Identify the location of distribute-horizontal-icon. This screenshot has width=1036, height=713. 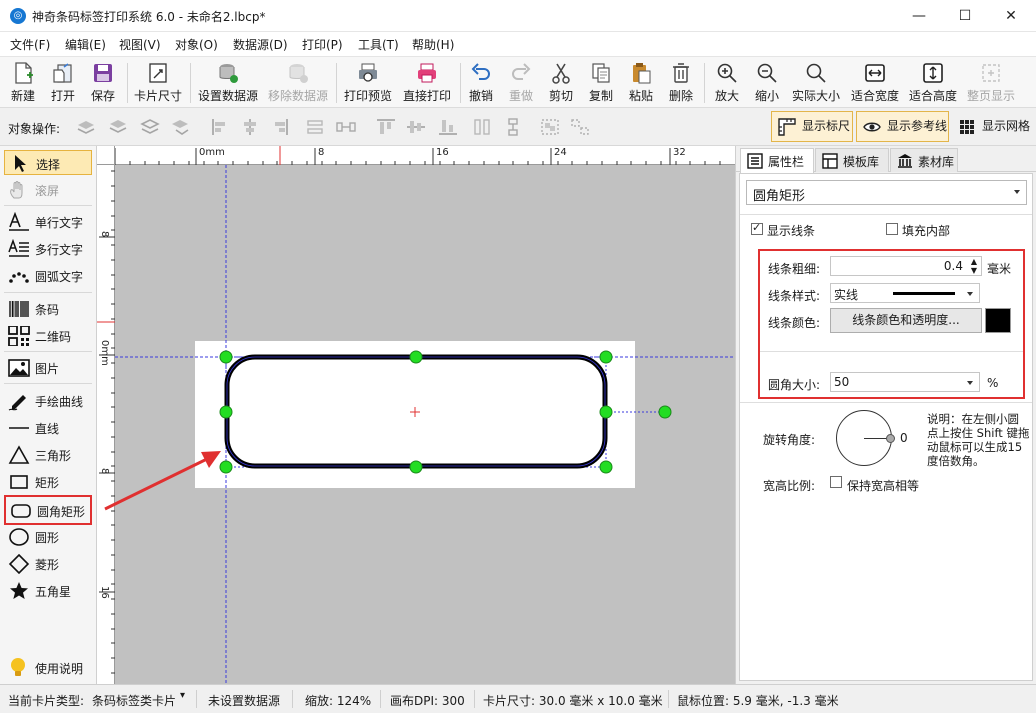
(346, 127).